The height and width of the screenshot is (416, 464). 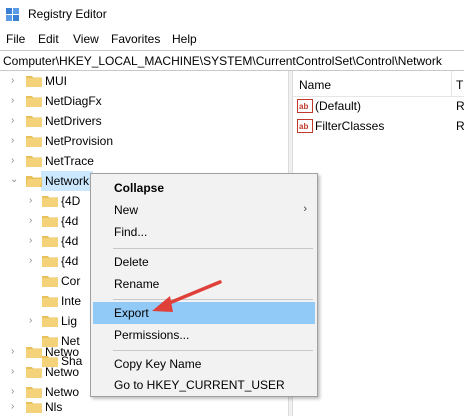 I want to click on tree-item-netprovision: › NetProvision, so click(x=136, y=141).